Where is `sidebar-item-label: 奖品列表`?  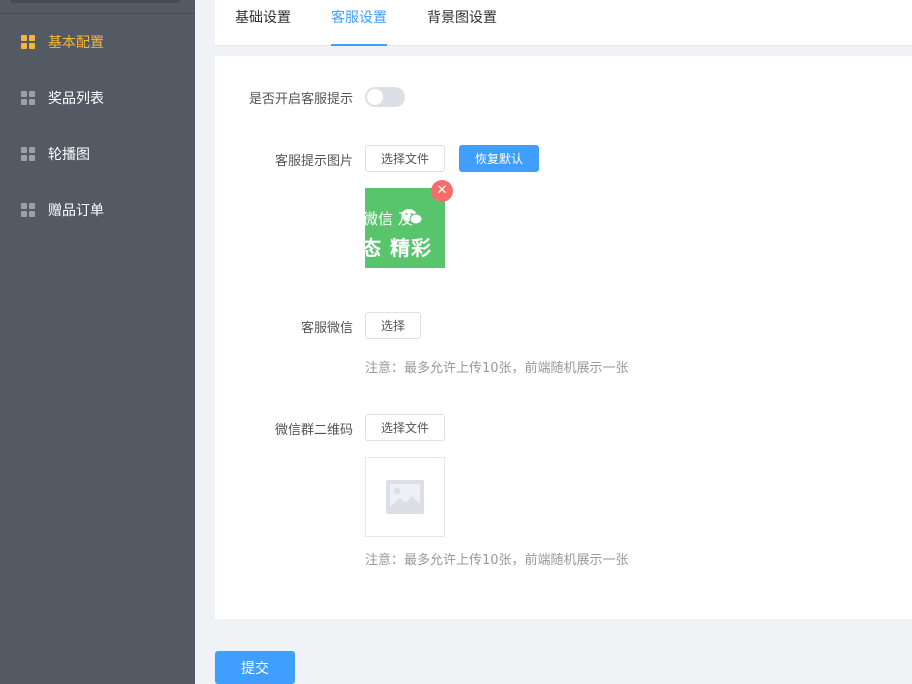
sidebar-item-label: 奖品列表 is located at coordinates (76, 99).